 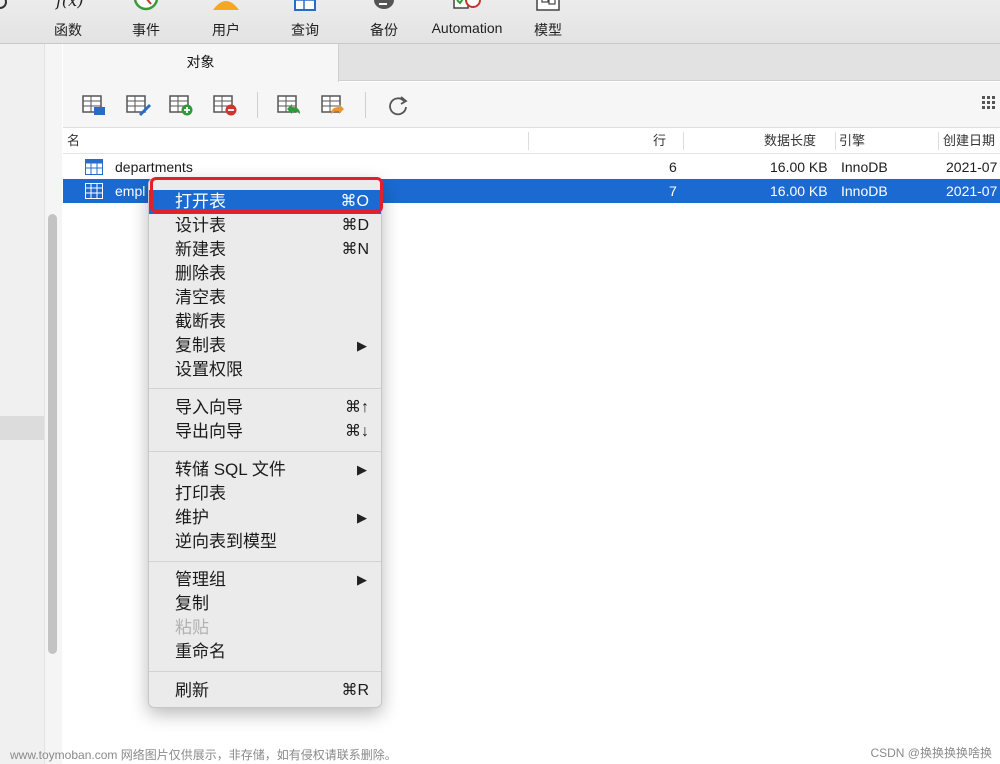 I want to click on toolbar-label: Automation, so click(x=467, y=28).